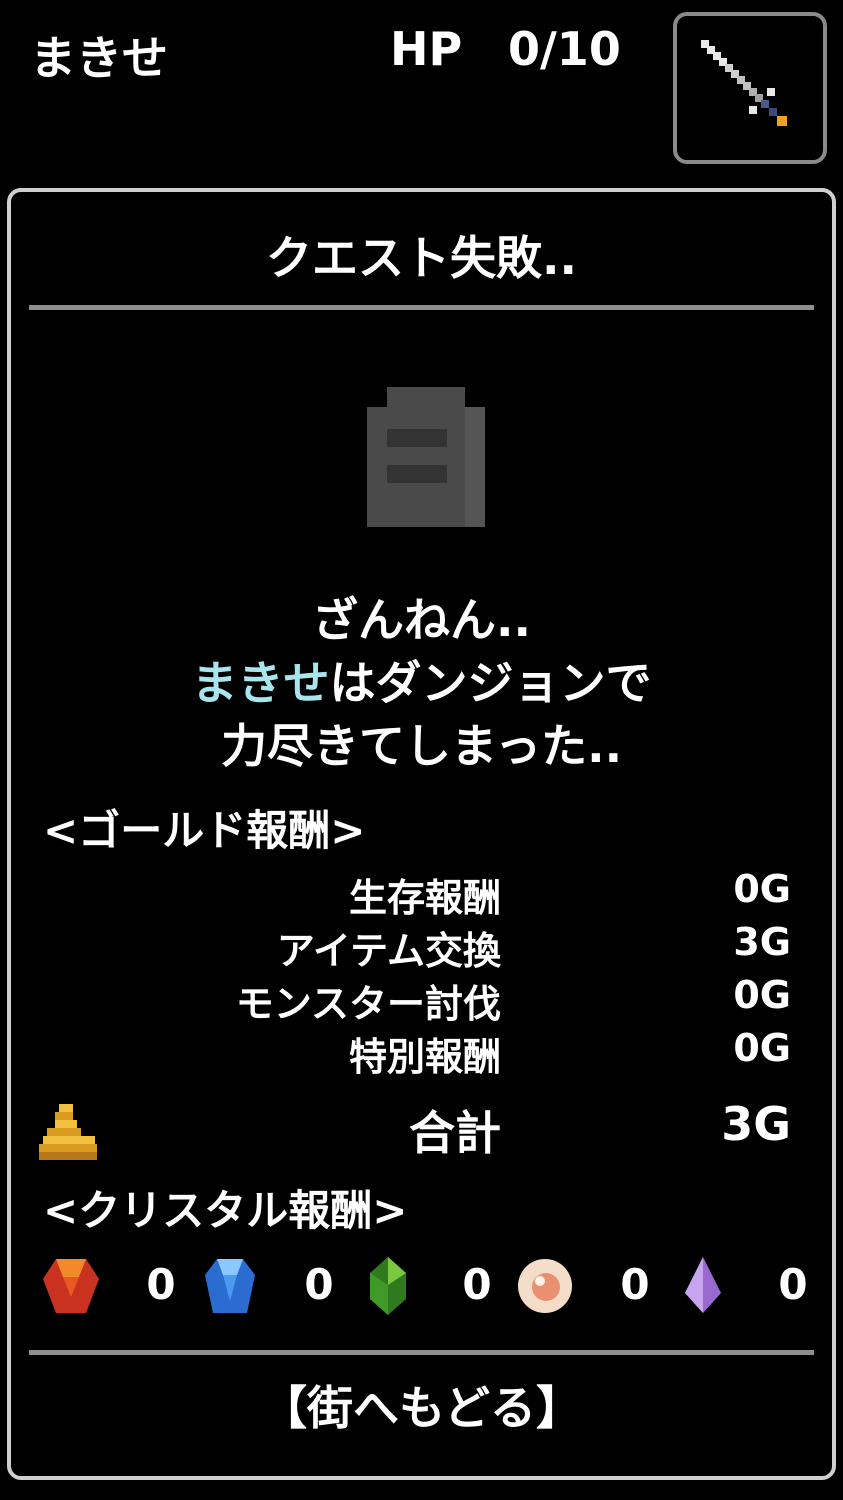  Describe the element at coordinates (756, 1124) in the screenshot. I see `total-value: 3G` at that location.